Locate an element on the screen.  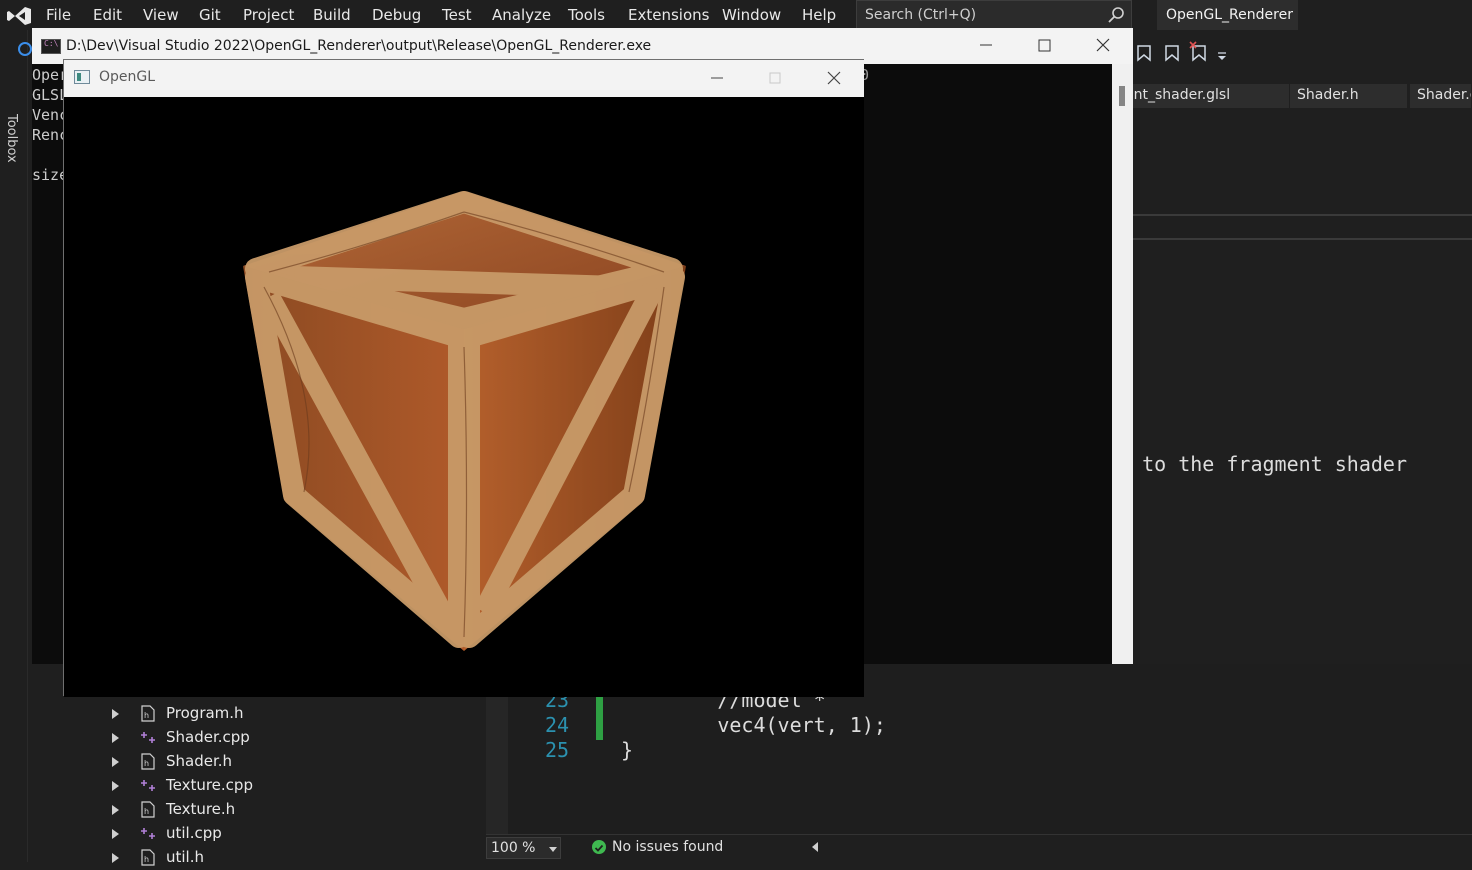
console-scrollbar is located at coordinates (1122, 364).